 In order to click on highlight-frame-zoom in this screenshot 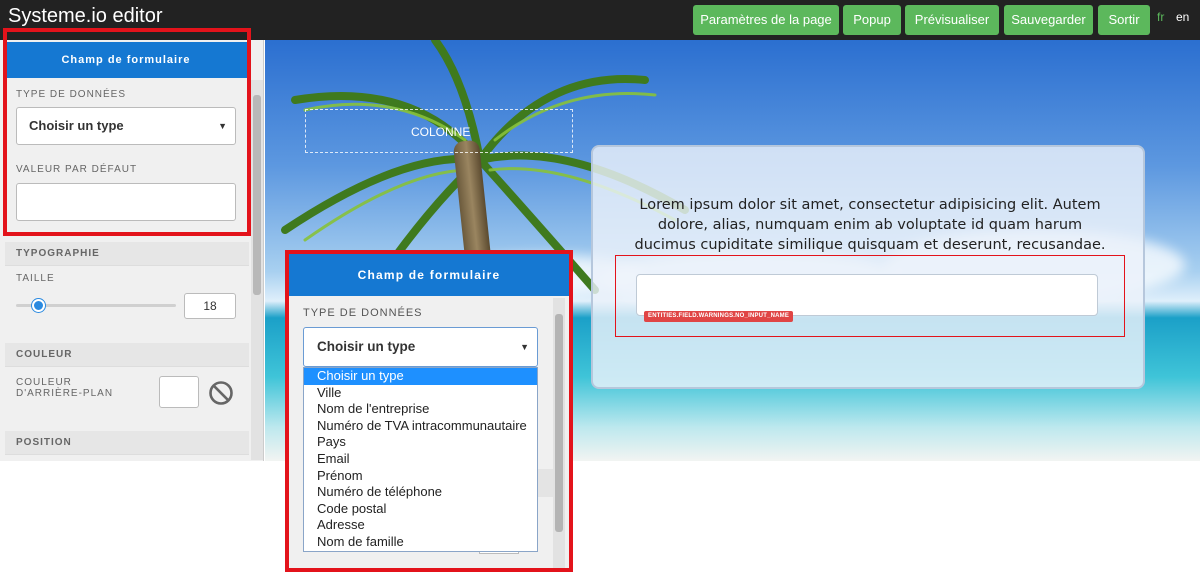, I will do `click(429, 411)`.